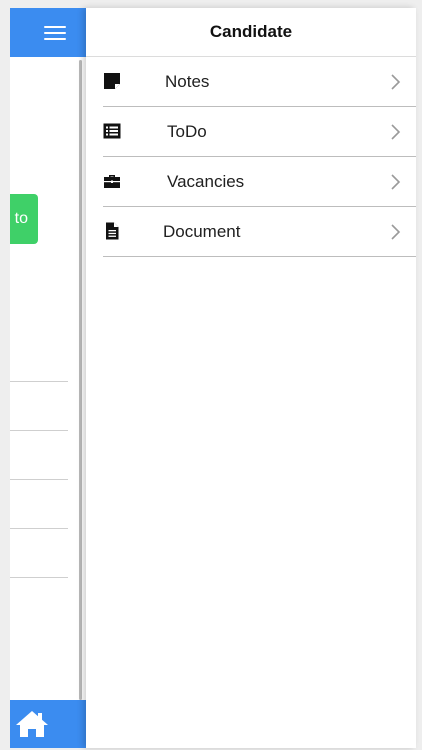  Describe the element at coordinates (55, 33) in the screenshot. I see `hamburger-menu-icon` at that location.